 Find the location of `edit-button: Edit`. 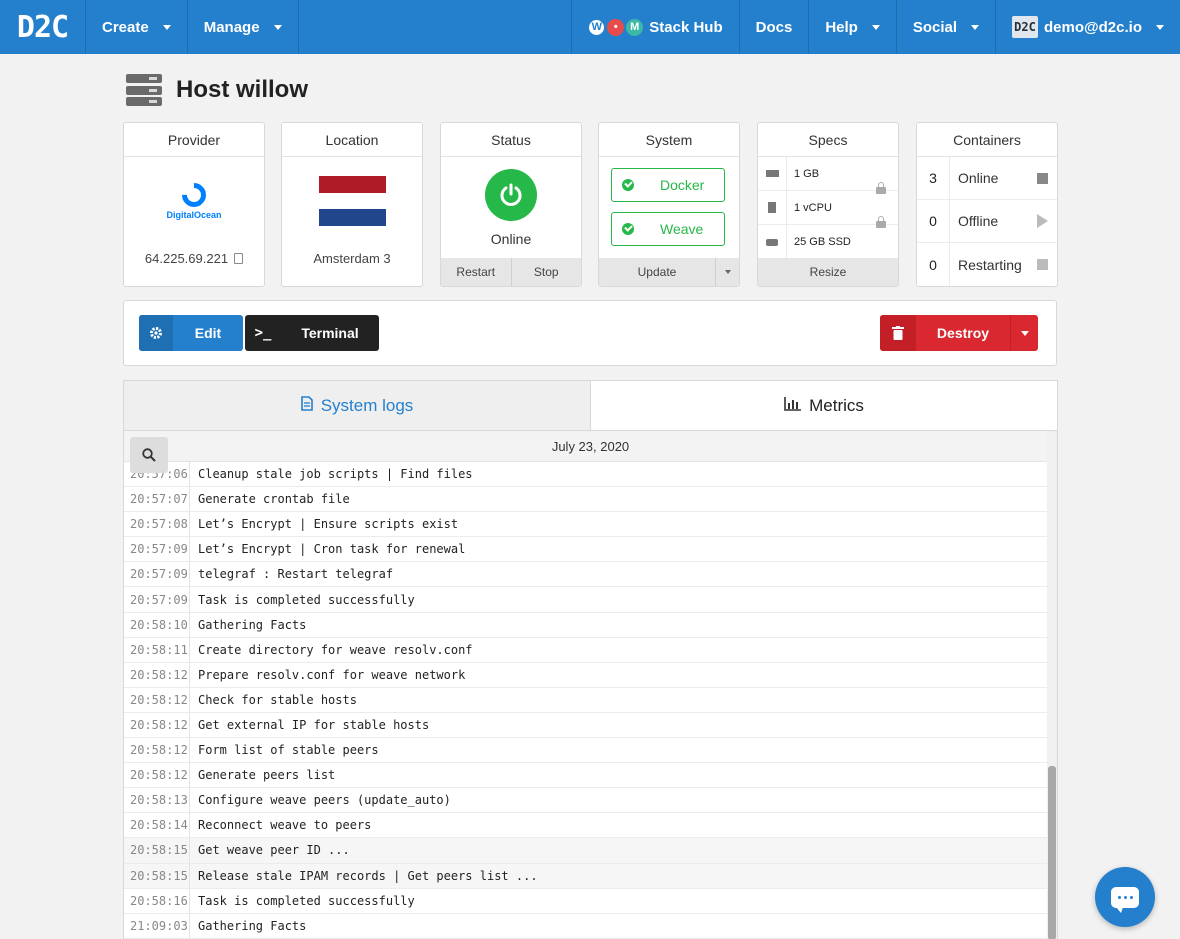

edit-button: Edit is located at coordinates (191, 333).